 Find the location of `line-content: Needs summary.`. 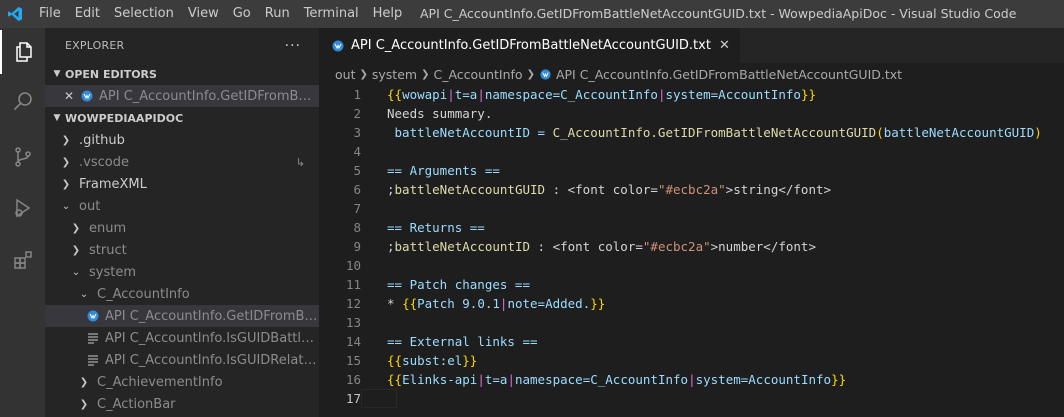

line-content: Needs summary. is located at coordinates (426, 113).